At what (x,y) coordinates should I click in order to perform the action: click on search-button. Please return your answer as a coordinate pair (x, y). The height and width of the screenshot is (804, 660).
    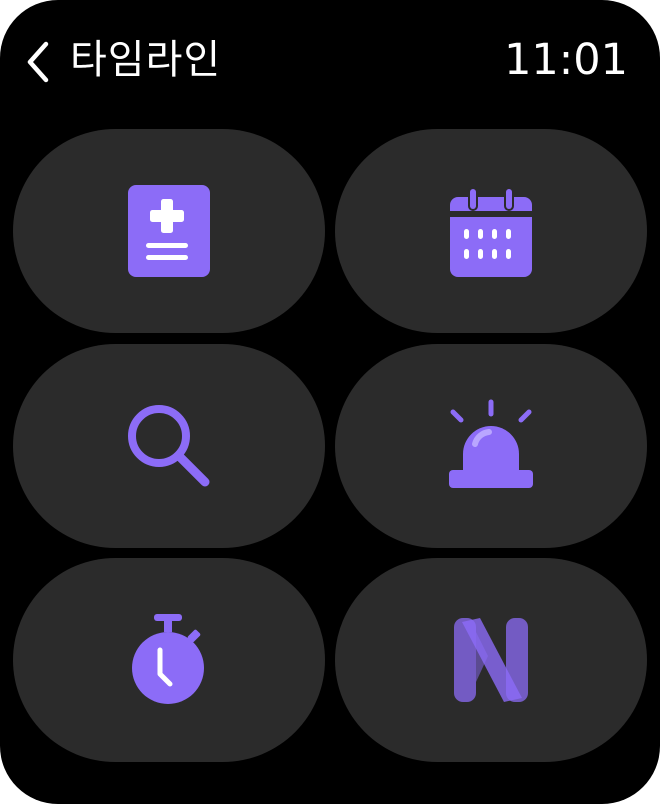
    Looking at the image, I should click on (169, 446).